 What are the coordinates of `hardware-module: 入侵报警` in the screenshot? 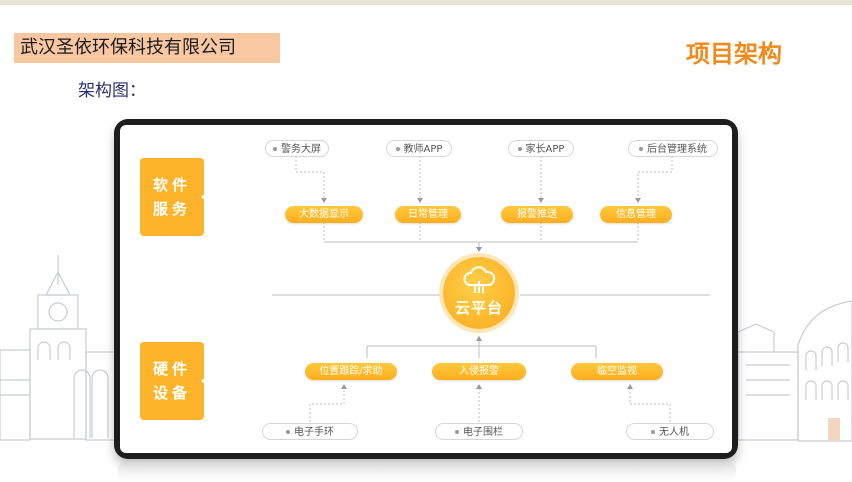 It's located at (479, 371).